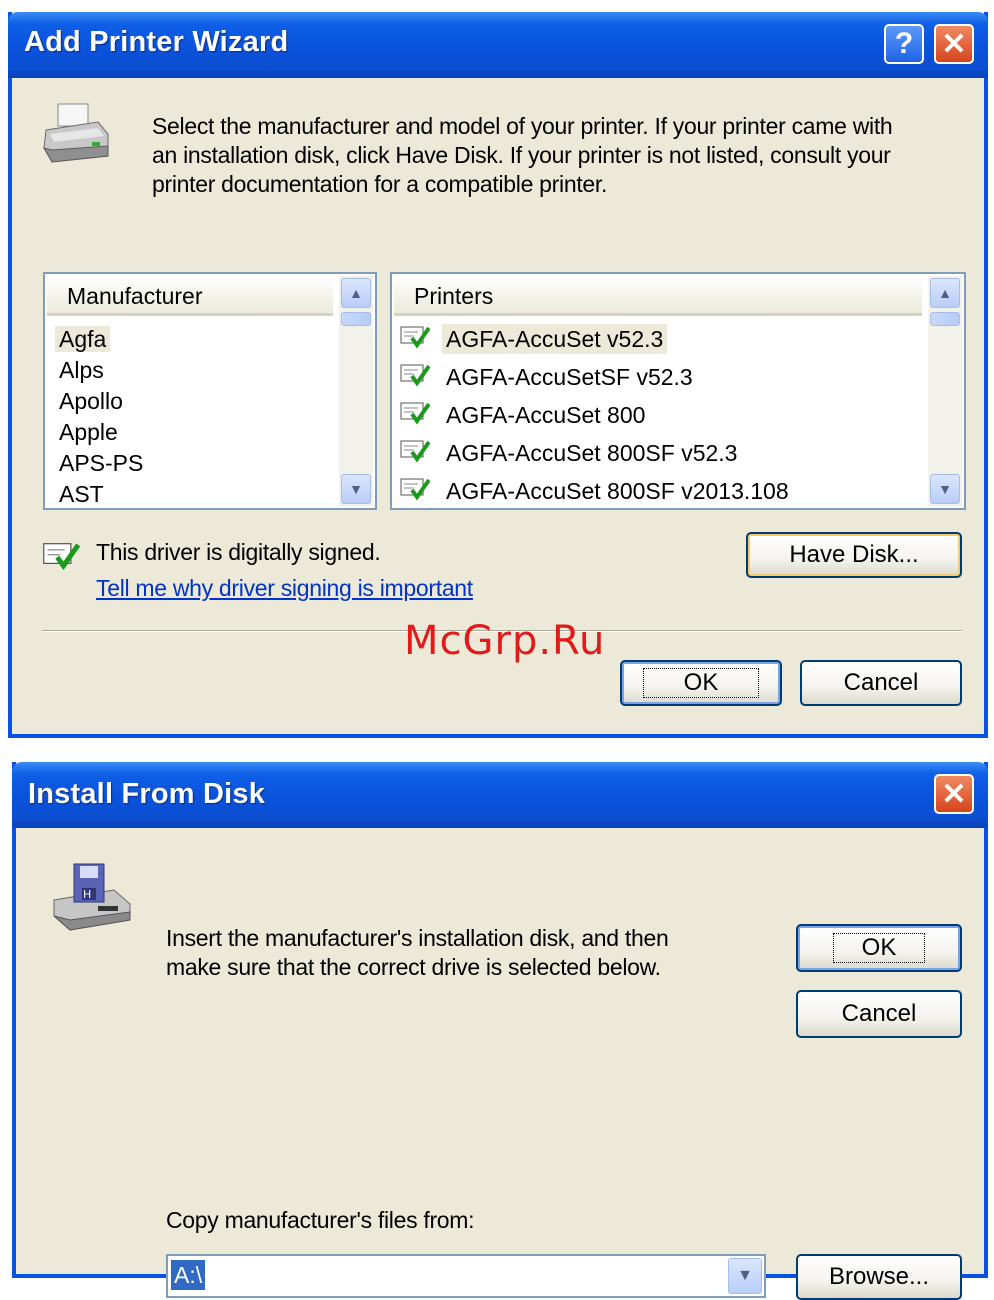 The image size is (994, 1300). I want to click on driver-signing-link: Tell me why driver signing is important, so click(284, 588).